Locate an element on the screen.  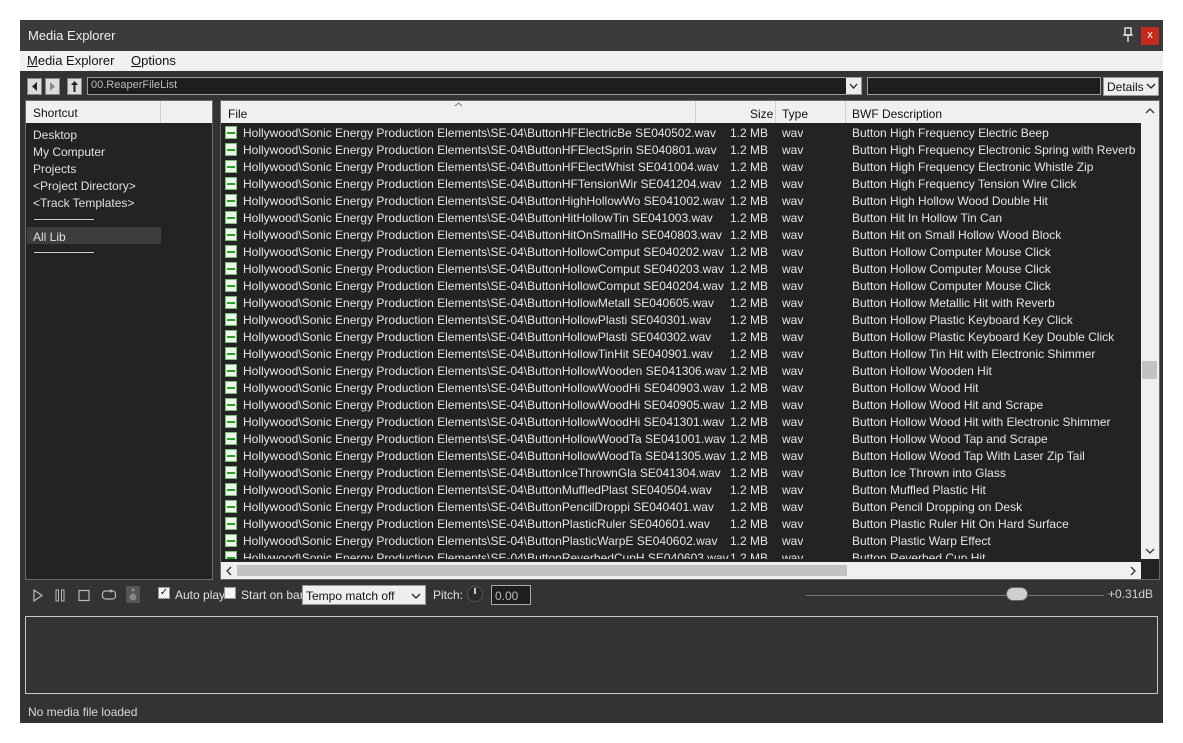
tempo-match-select: Tempo match off is located at coordinates (364, 595).